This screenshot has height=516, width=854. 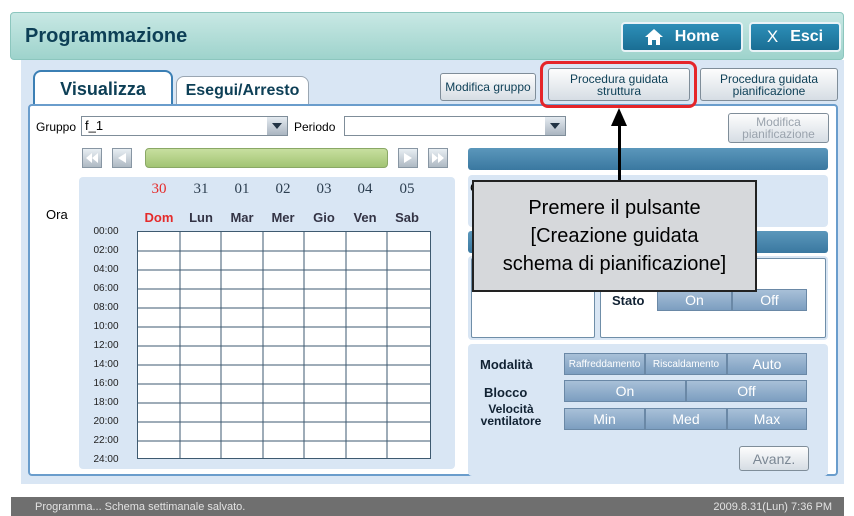 I want to click on time-label: 14:00, so click(x=106, y=364).